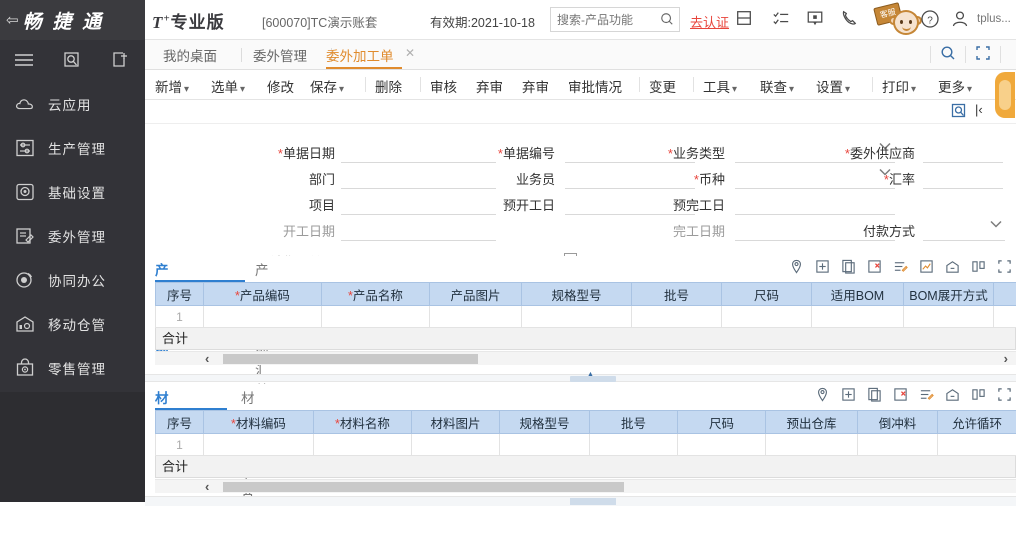 The image size is (1016, 542). What do you see at coordinates (418, 229) in the screenshot?
I see `input-start-date` at bounding box center [418, 229].